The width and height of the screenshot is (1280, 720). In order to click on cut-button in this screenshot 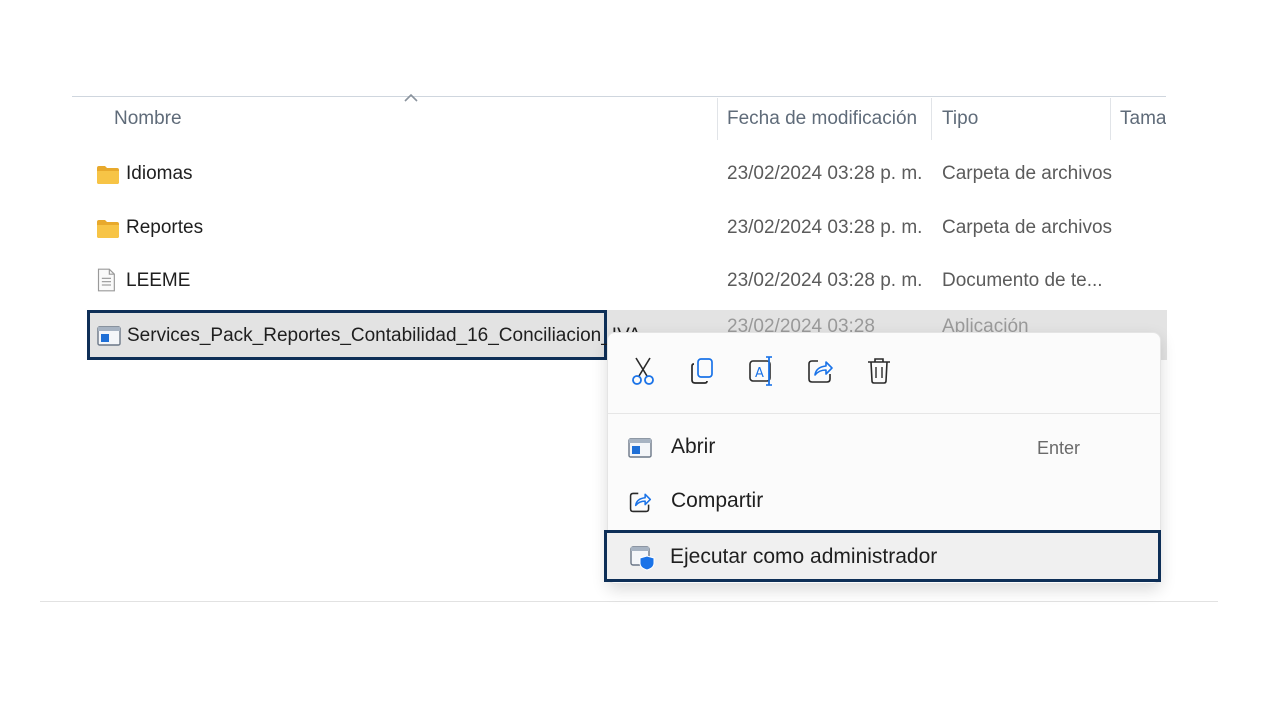, I will do `click(643, 371)`.